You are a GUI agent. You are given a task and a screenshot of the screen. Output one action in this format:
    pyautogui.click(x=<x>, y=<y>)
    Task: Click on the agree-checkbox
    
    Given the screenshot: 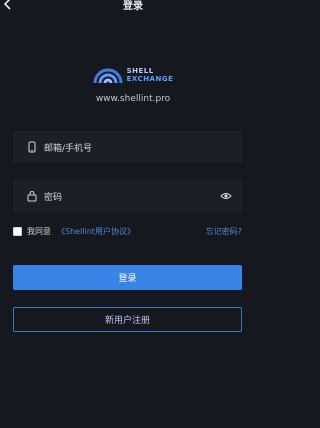 What is the action you would take?
    pyautogui.click(x=17, y=231)
    